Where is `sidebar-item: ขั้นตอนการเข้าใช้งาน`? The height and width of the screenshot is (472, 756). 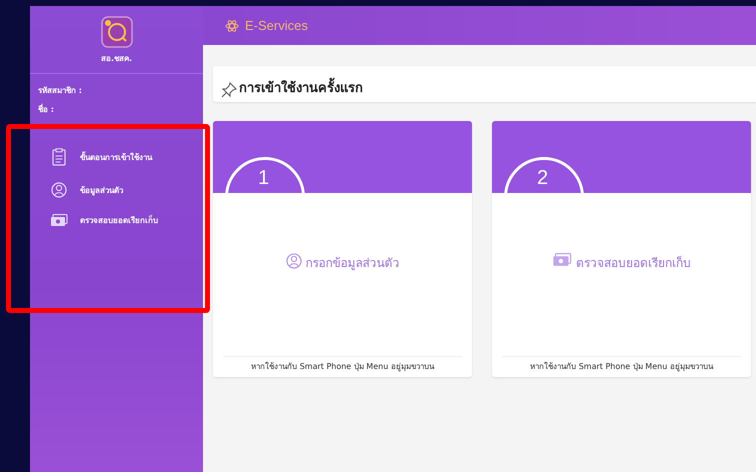
sidebar-item: ขั้นตอนการเข้าใช้งาน is located at coordinates (115, 157).